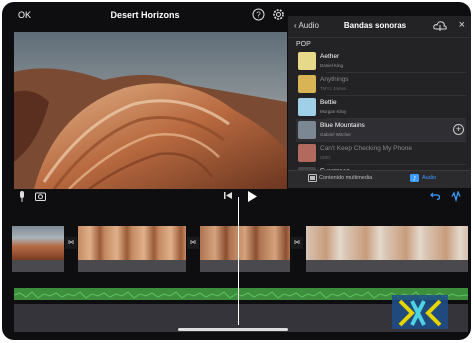  What do you see at coordinates (458, 129) in the screenshot?
I see `add-track-icon: +` at bounding box center [458, 129].